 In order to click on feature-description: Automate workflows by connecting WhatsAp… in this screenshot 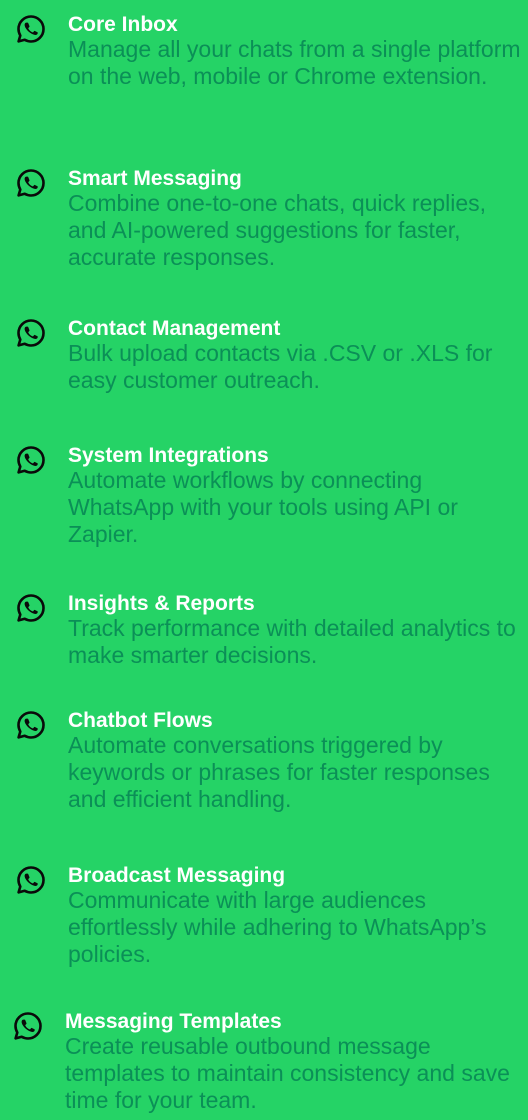, I will do `click(263, 507)`.